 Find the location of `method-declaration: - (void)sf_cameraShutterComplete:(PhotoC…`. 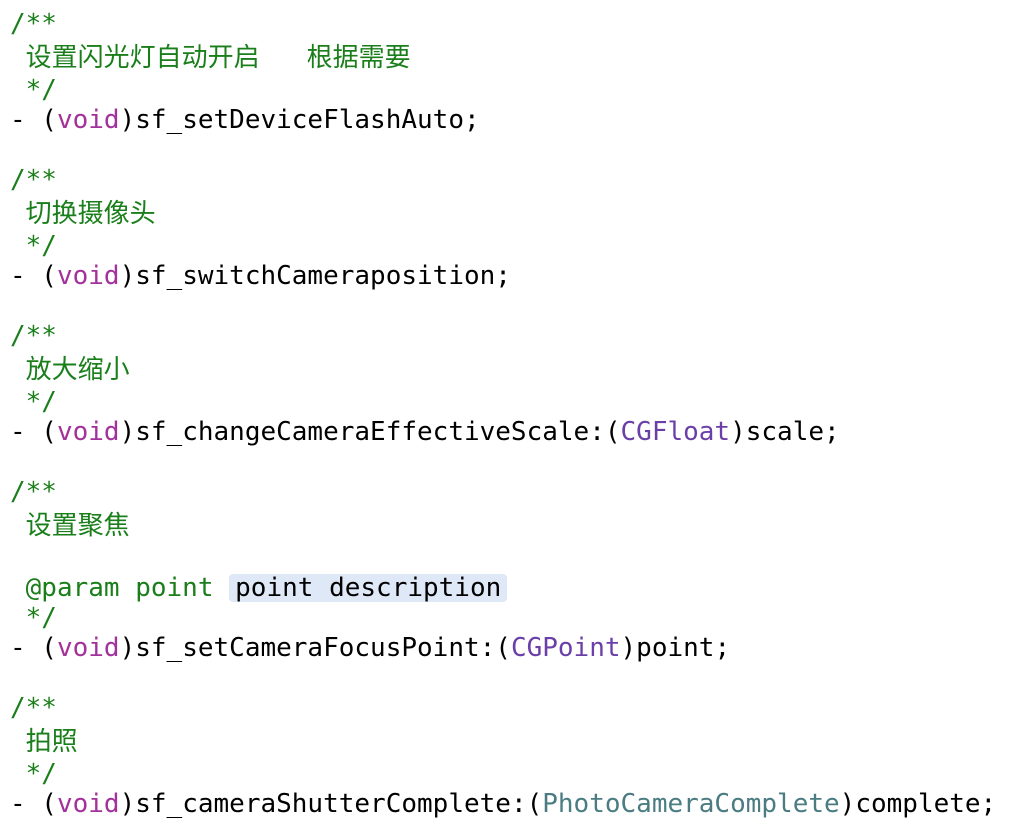

method-declaration: - (void)sf_cameraShutterComplete:(PhotoC… is located at coordinates (503, 804).